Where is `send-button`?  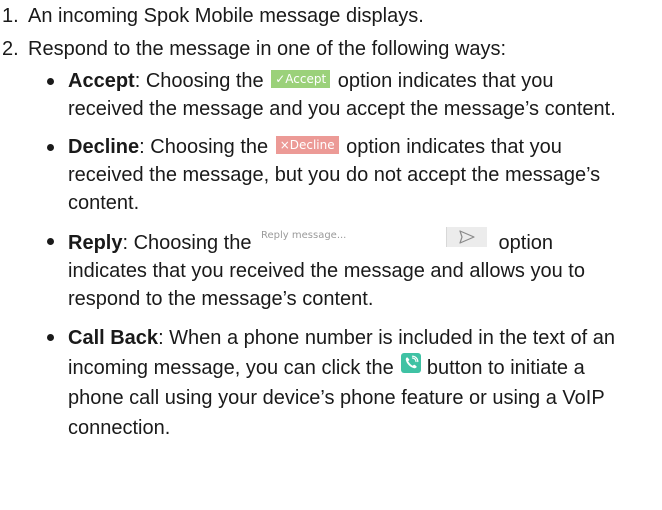 send-button is located at coordinates (466, 237).